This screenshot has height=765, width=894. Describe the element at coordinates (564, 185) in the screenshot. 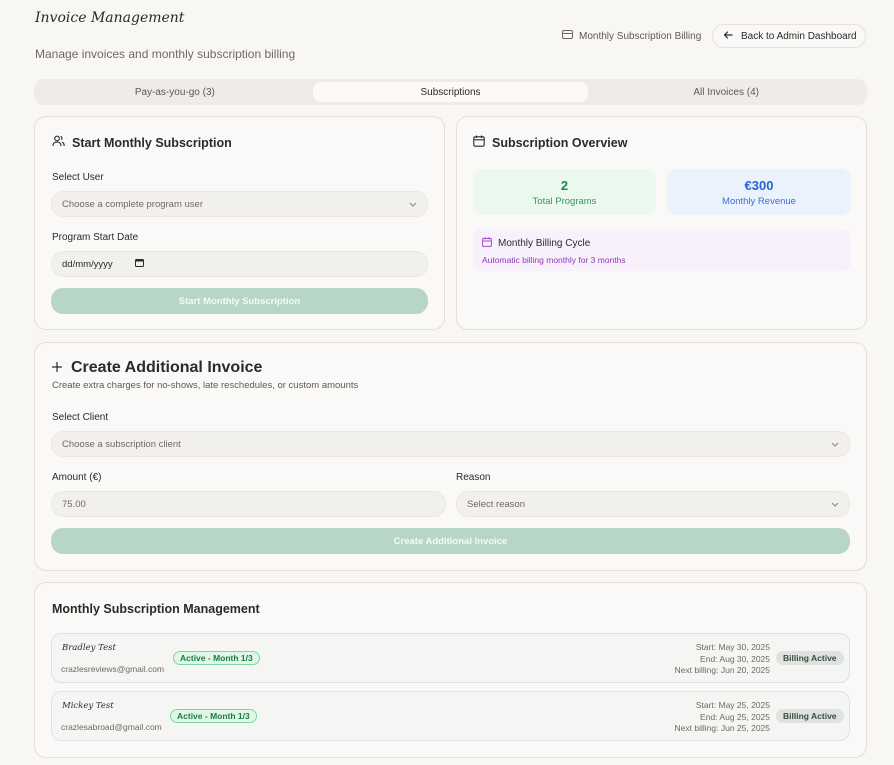

I see `total-programs-value: 2` at that location.